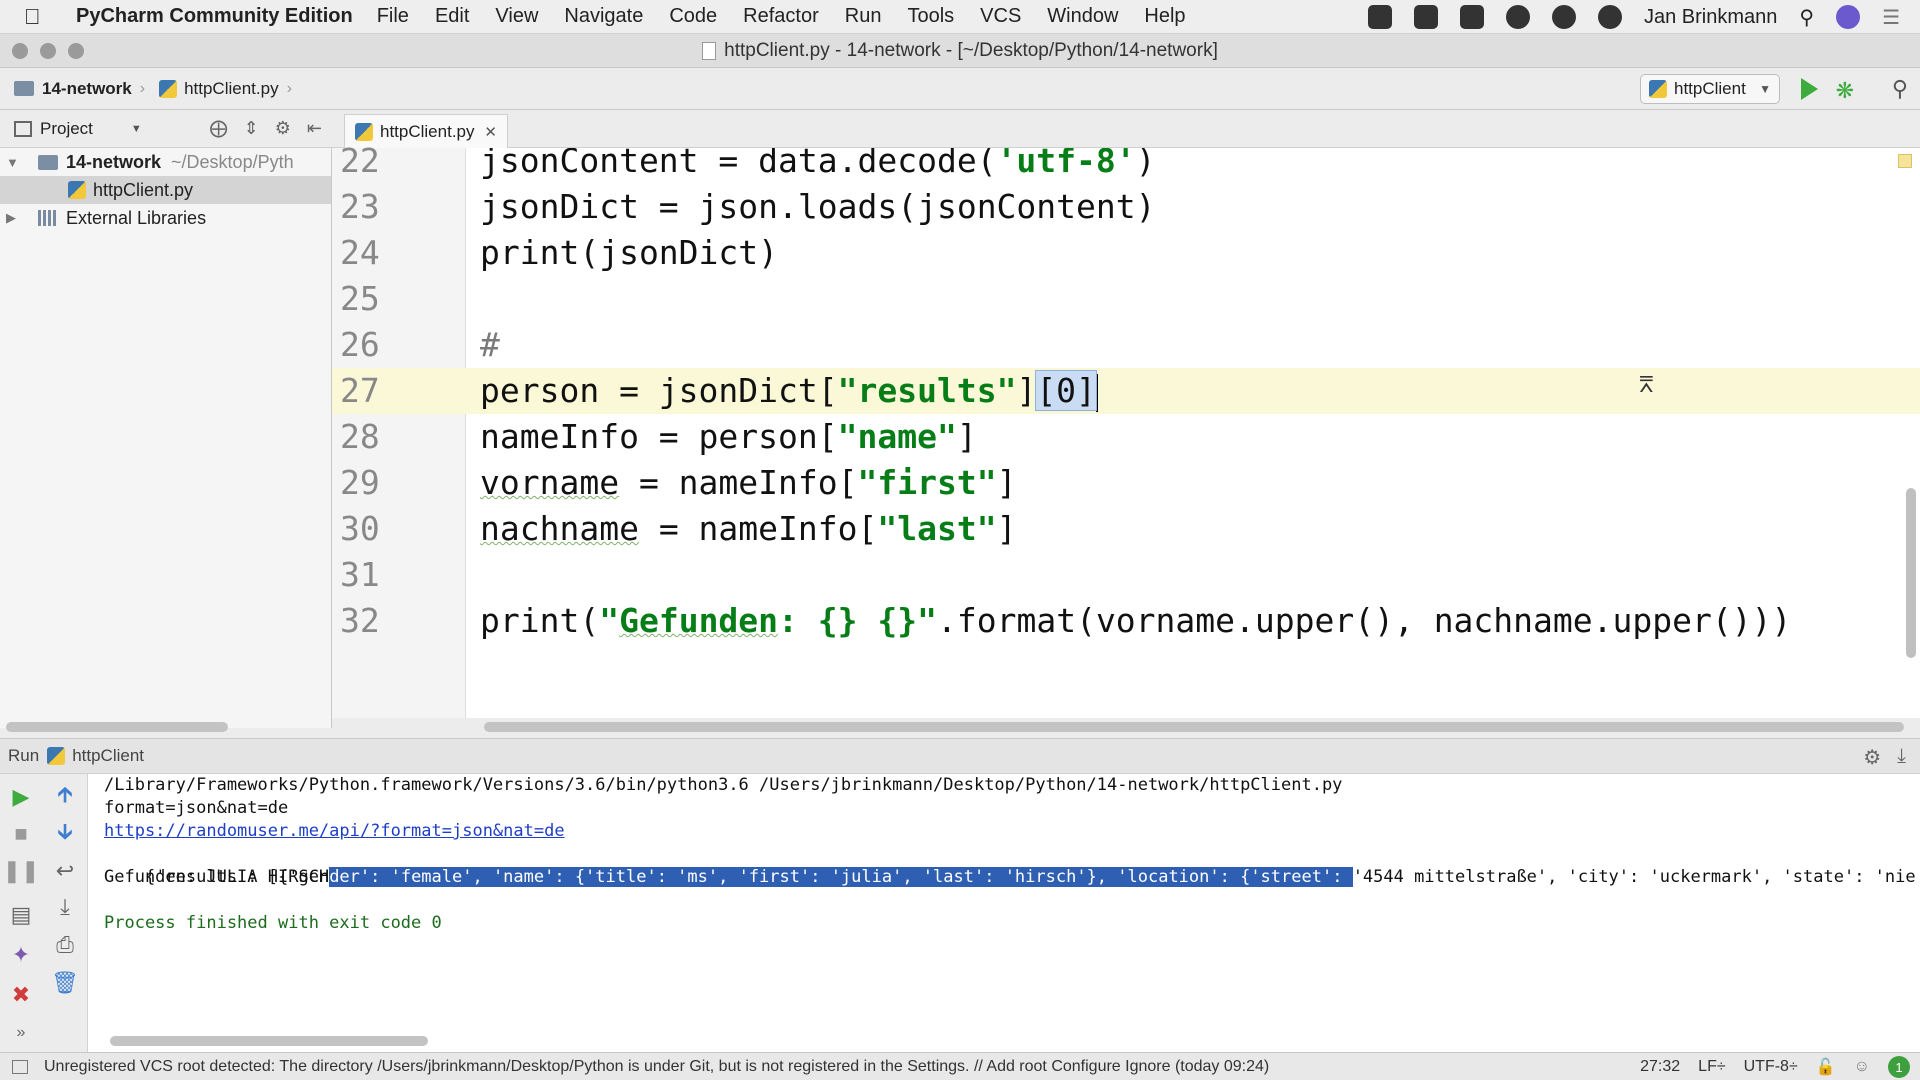 This screenshot has width=1920, height=1080. Describe the element at coordinates (1711, 1067) in the screenshot. I see `line-separator: LF÷` at that location.